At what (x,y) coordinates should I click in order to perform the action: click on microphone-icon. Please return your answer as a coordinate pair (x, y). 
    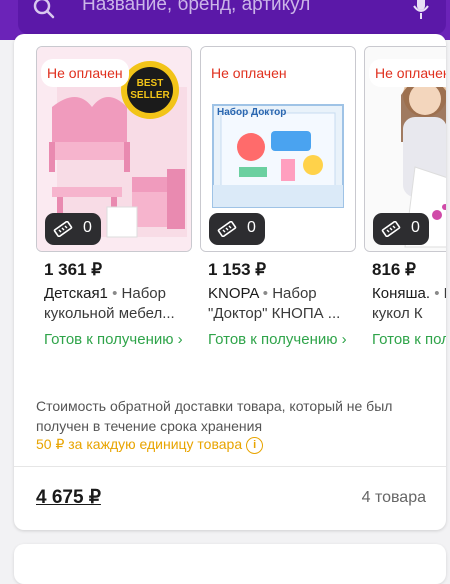
    Looking at the image, I should click on (421, 10).